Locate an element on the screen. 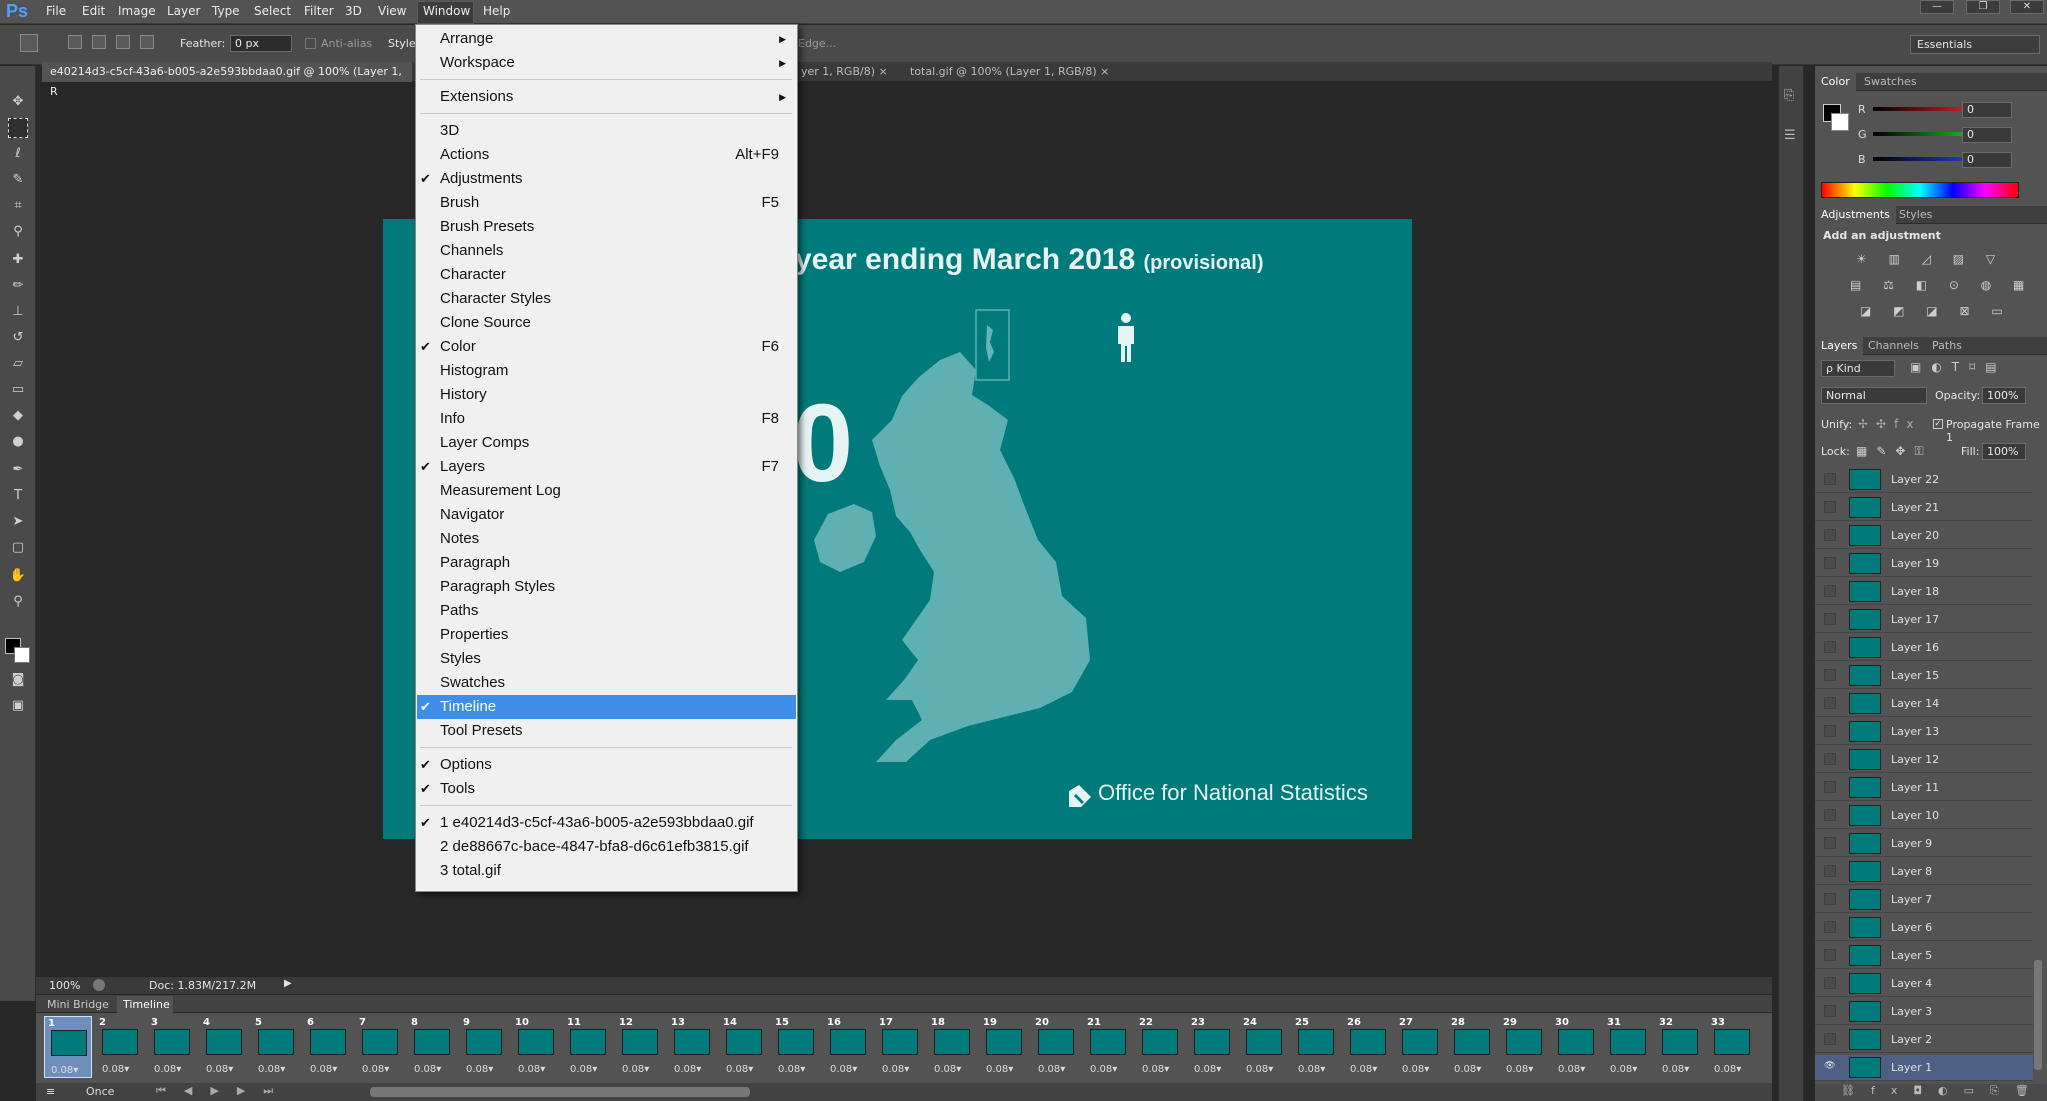  menu-item-3d: 3D is located at coordinates (606, 131).